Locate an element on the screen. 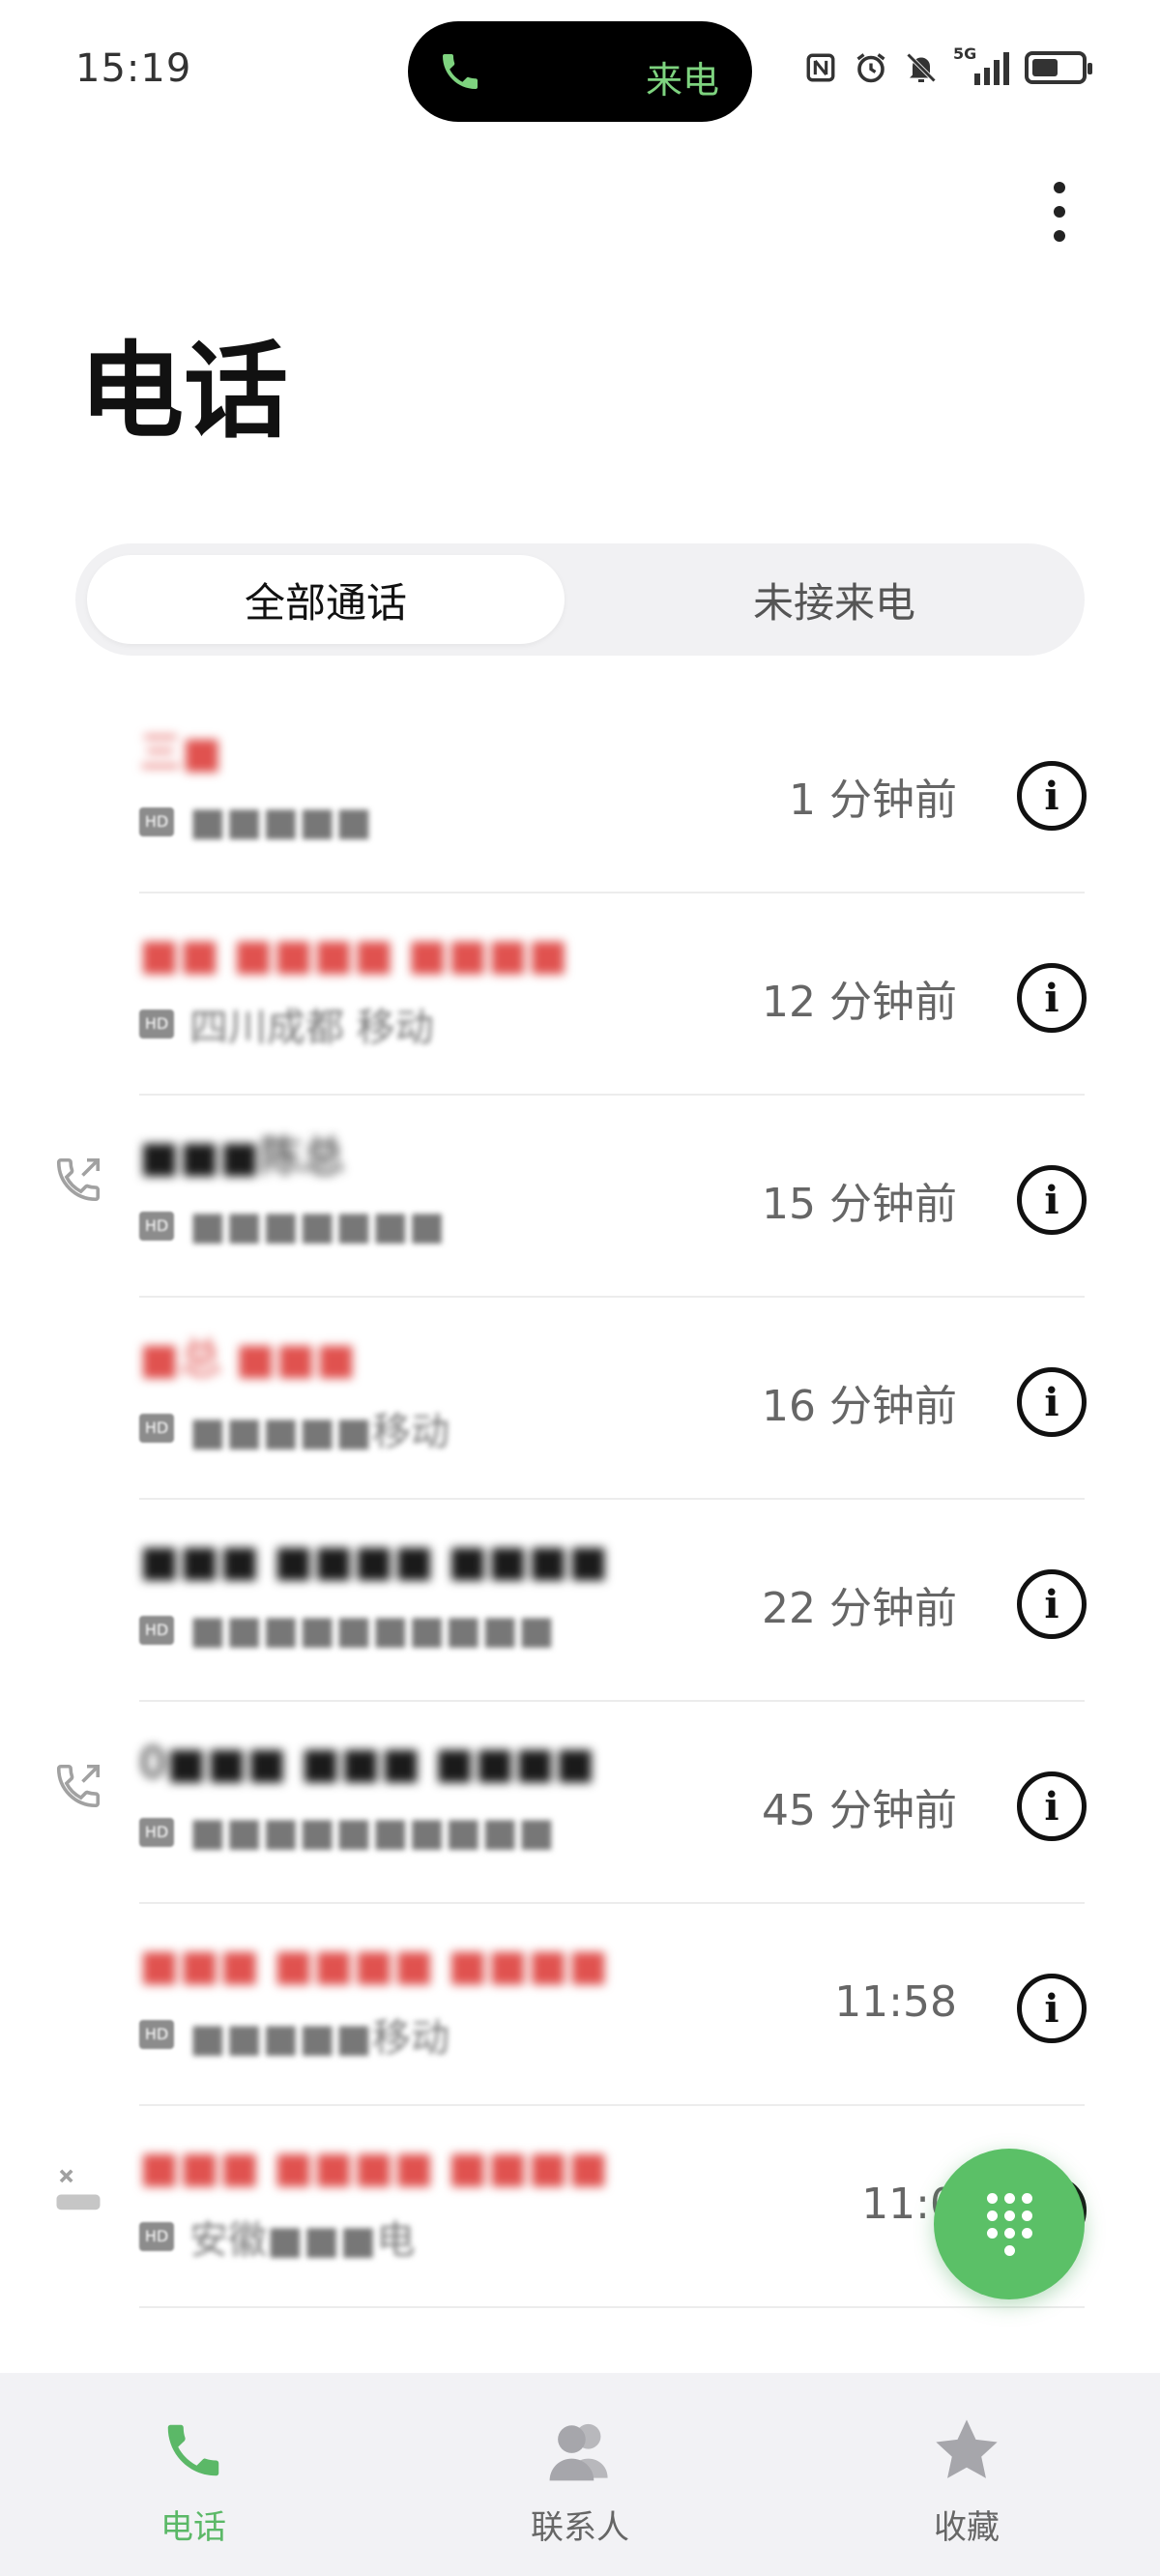 The image size is (1160, 2576). caller-name: ■总 ■■■ is located at coordinates (248, 1359).